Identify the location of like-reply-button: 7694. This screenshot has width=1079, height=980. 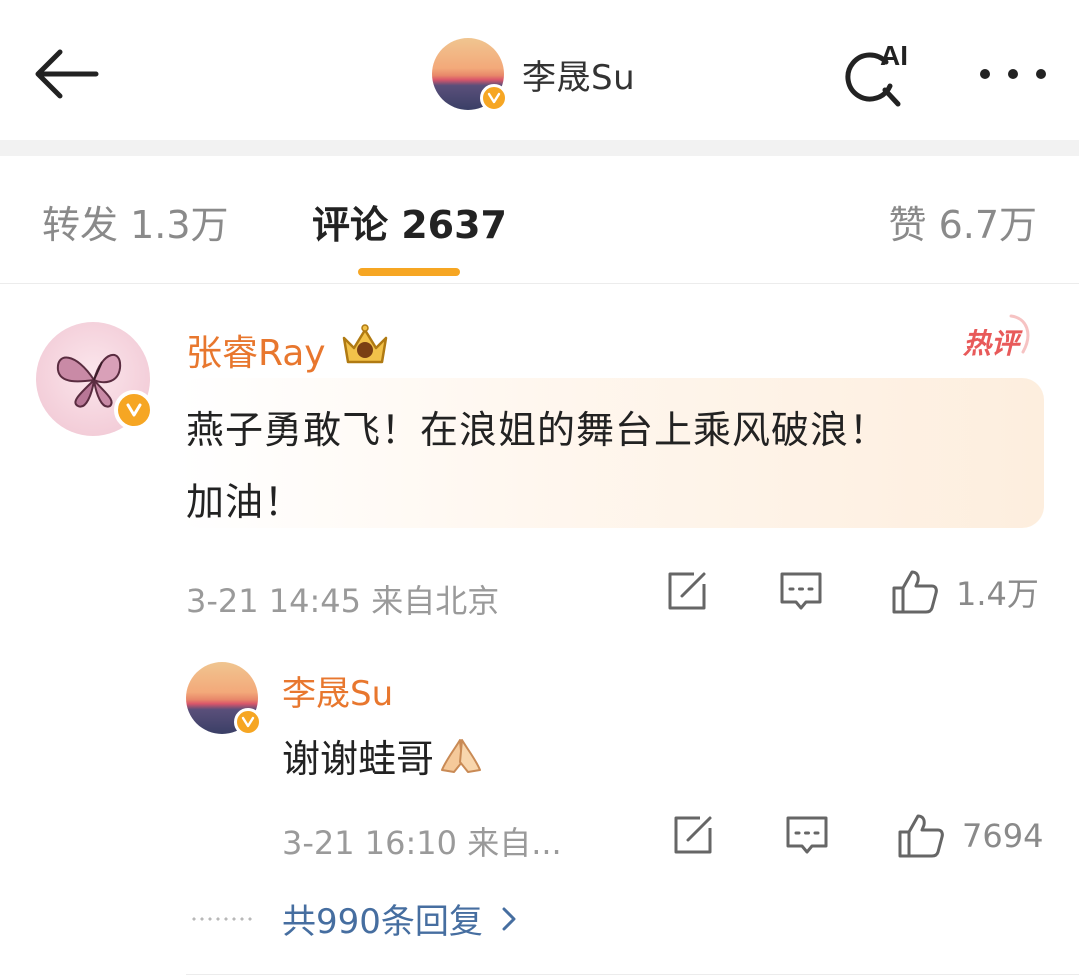
(969, 836).